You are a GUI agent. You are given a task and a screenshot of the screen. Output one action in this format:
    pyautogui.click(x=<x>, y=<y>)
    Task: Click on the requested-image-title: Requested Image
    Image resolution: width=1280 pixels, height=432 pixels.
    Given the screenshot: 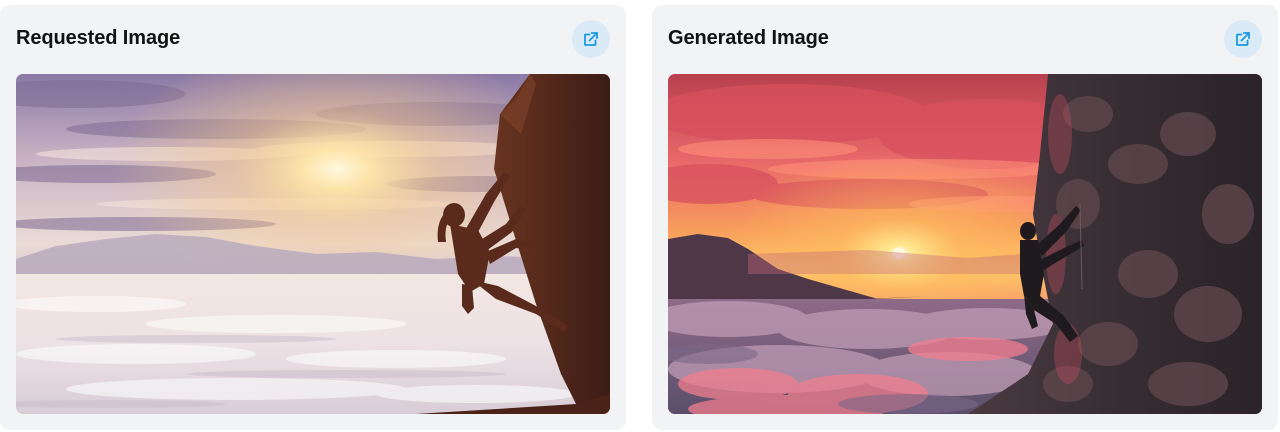 What is the action you would take?
    pyautogui.click(x=98, y=38)
    